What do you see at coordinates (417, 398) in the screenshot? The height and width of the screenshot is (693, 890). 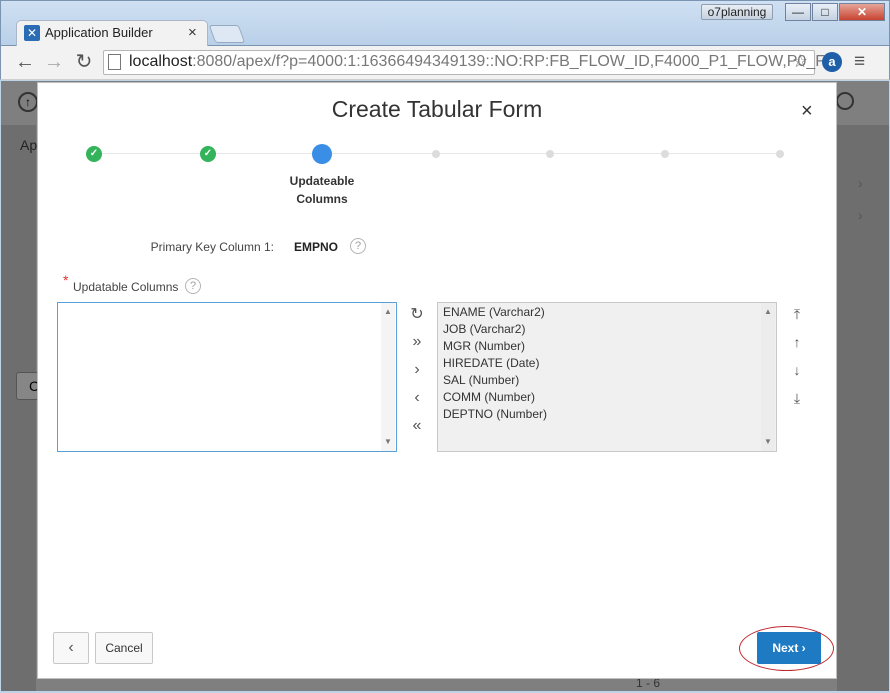 I see `remove-icon: ‹` at bounding box center [417, 398].